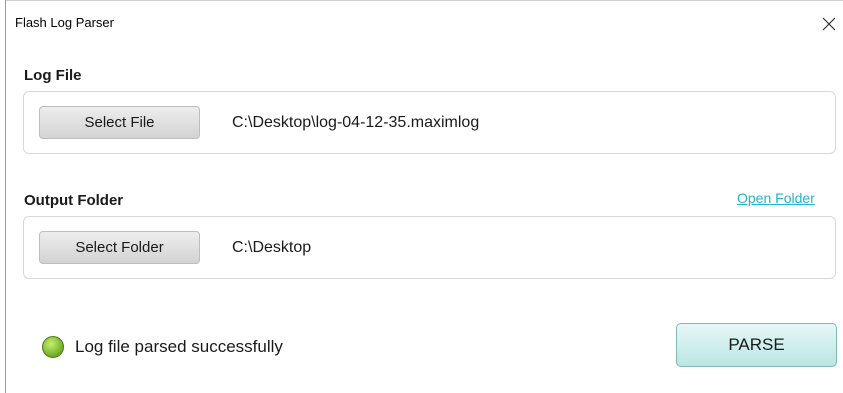 The width and height of the screenshot is (843, 393). What do you see at coordinates (53, 75) in the screenshot?
I see `log-file-label: Log File` at bounding box center [53, 75].